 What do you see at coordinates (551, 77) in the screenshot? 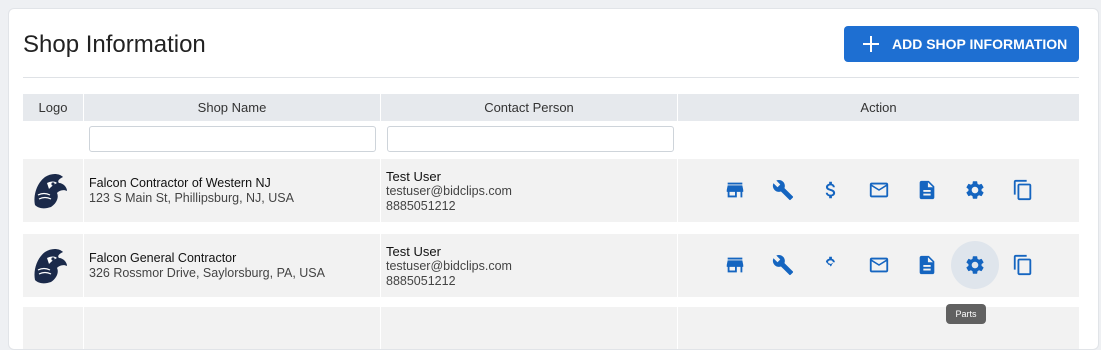
I see `divider` at bounding box center [551, 77].